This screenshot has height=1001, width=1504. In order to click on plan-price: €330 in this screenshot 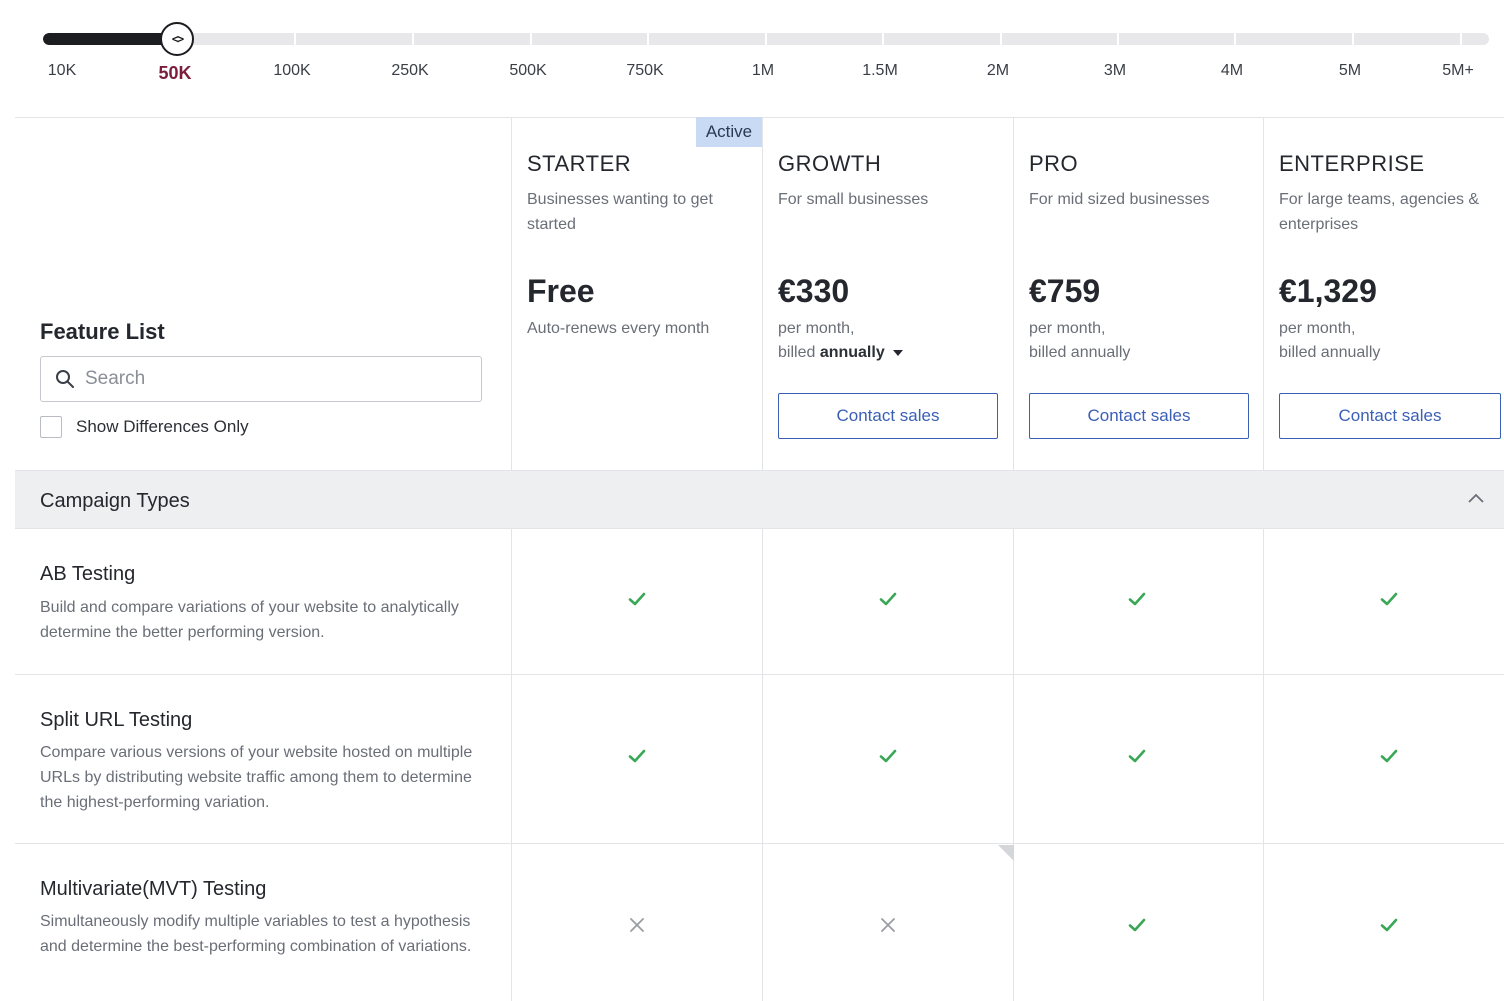, I will do `click(814, 291)`.